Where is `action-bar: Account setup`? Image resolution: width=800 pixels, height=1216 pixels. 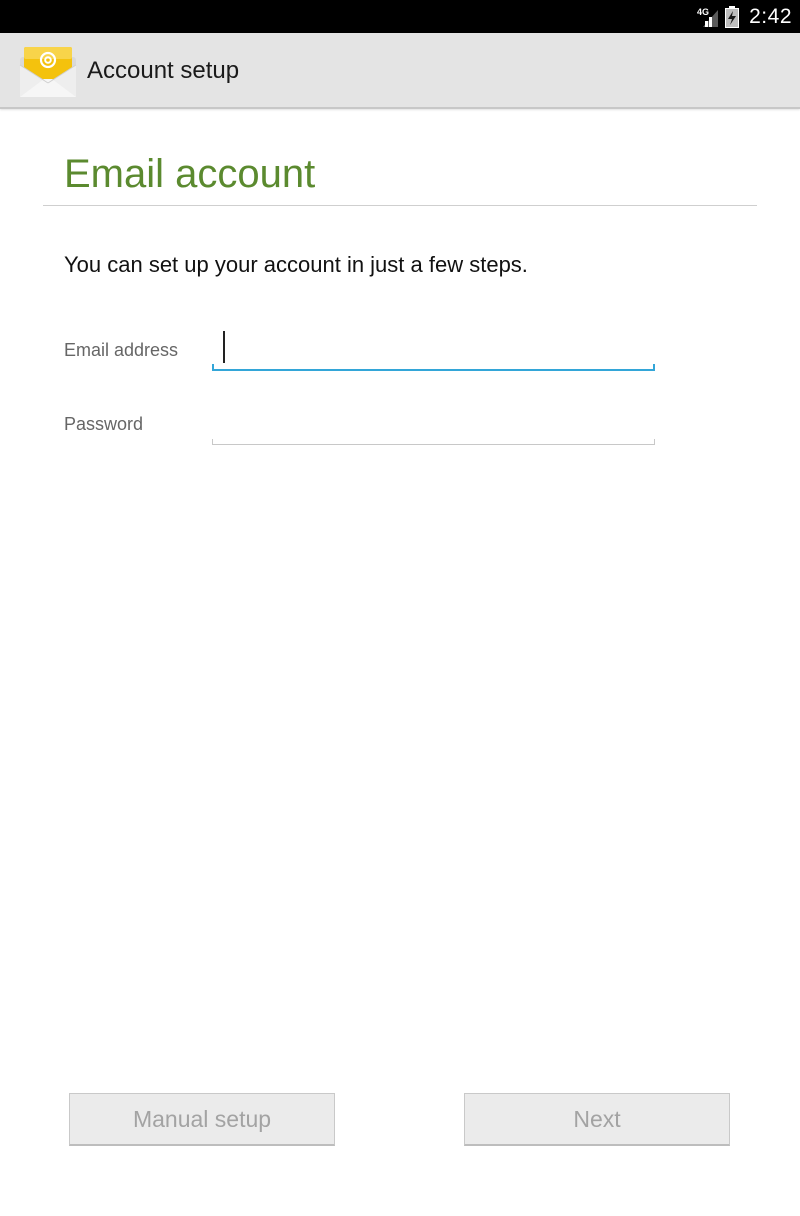 action-bar: Account setup is located at coordinates (400, 71).